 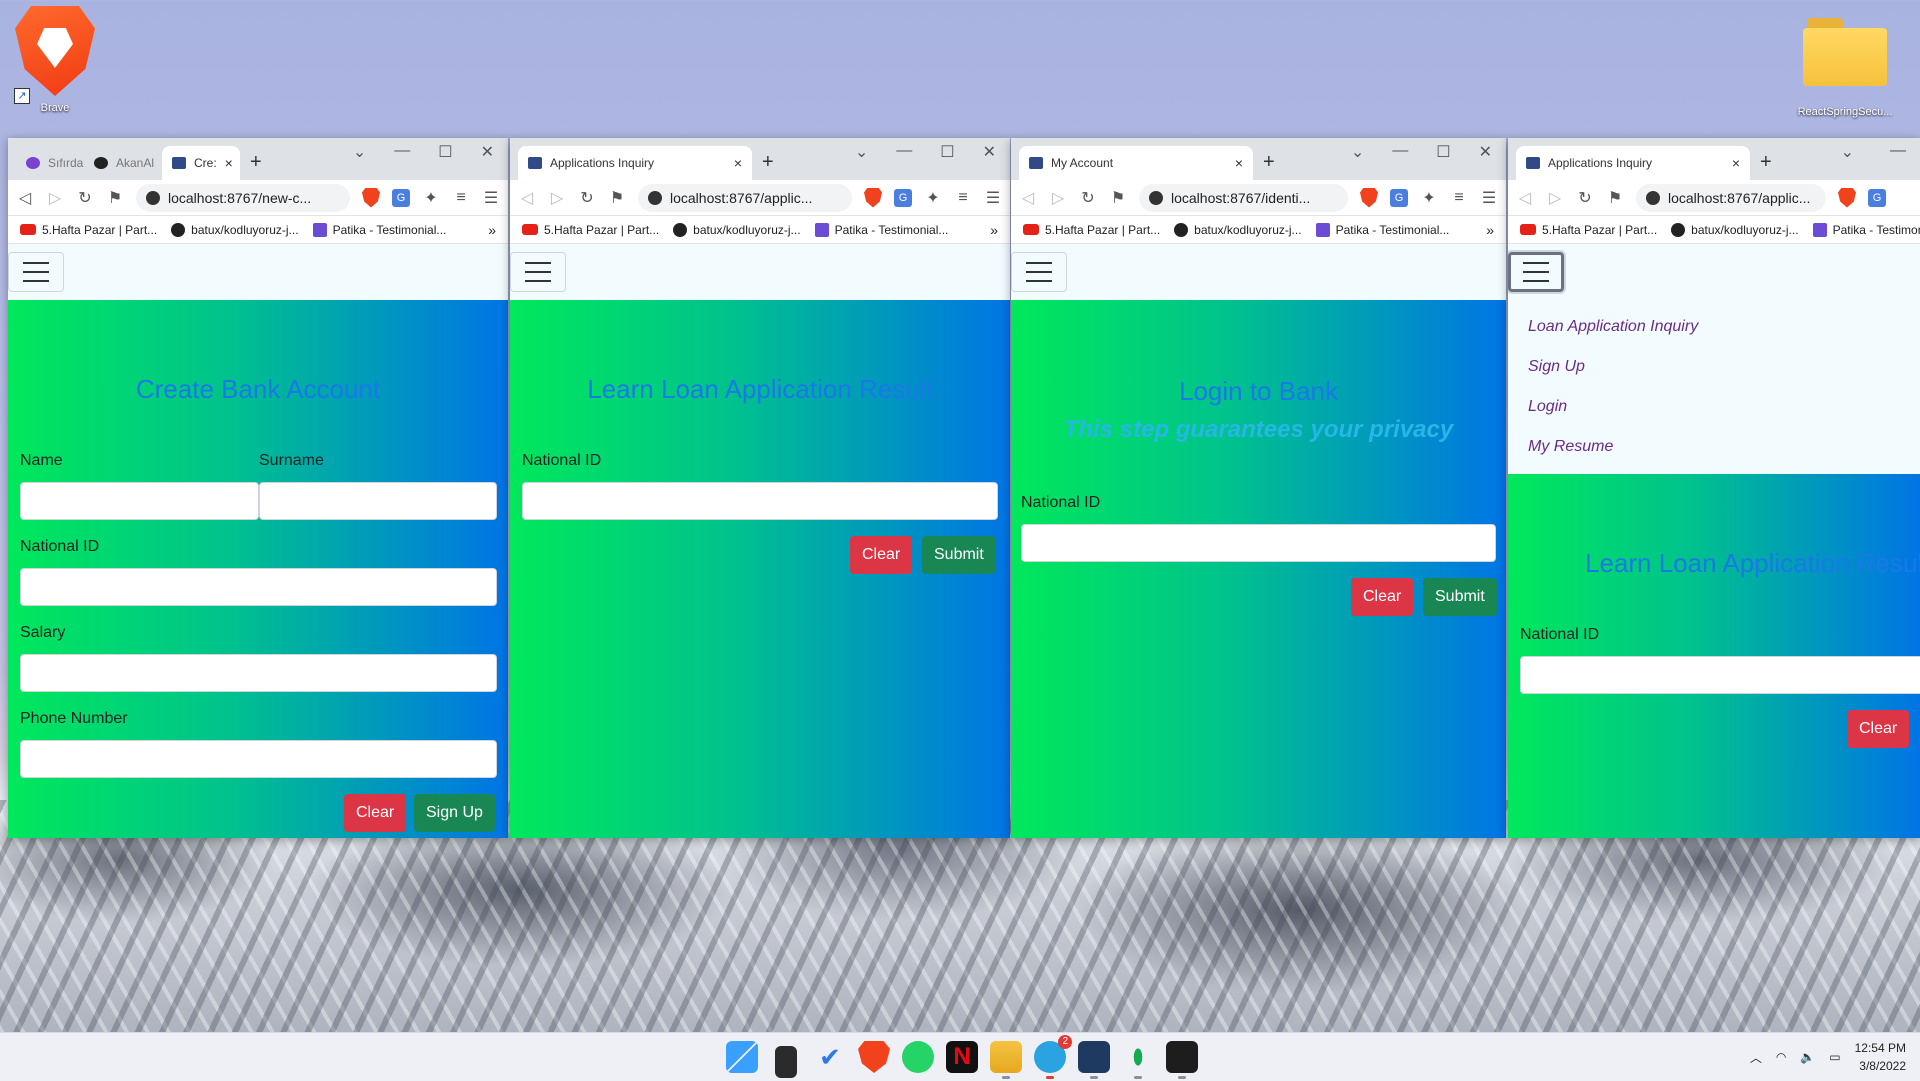 I want to click on todo-icon: ✔, so click(x=830, y=1057).